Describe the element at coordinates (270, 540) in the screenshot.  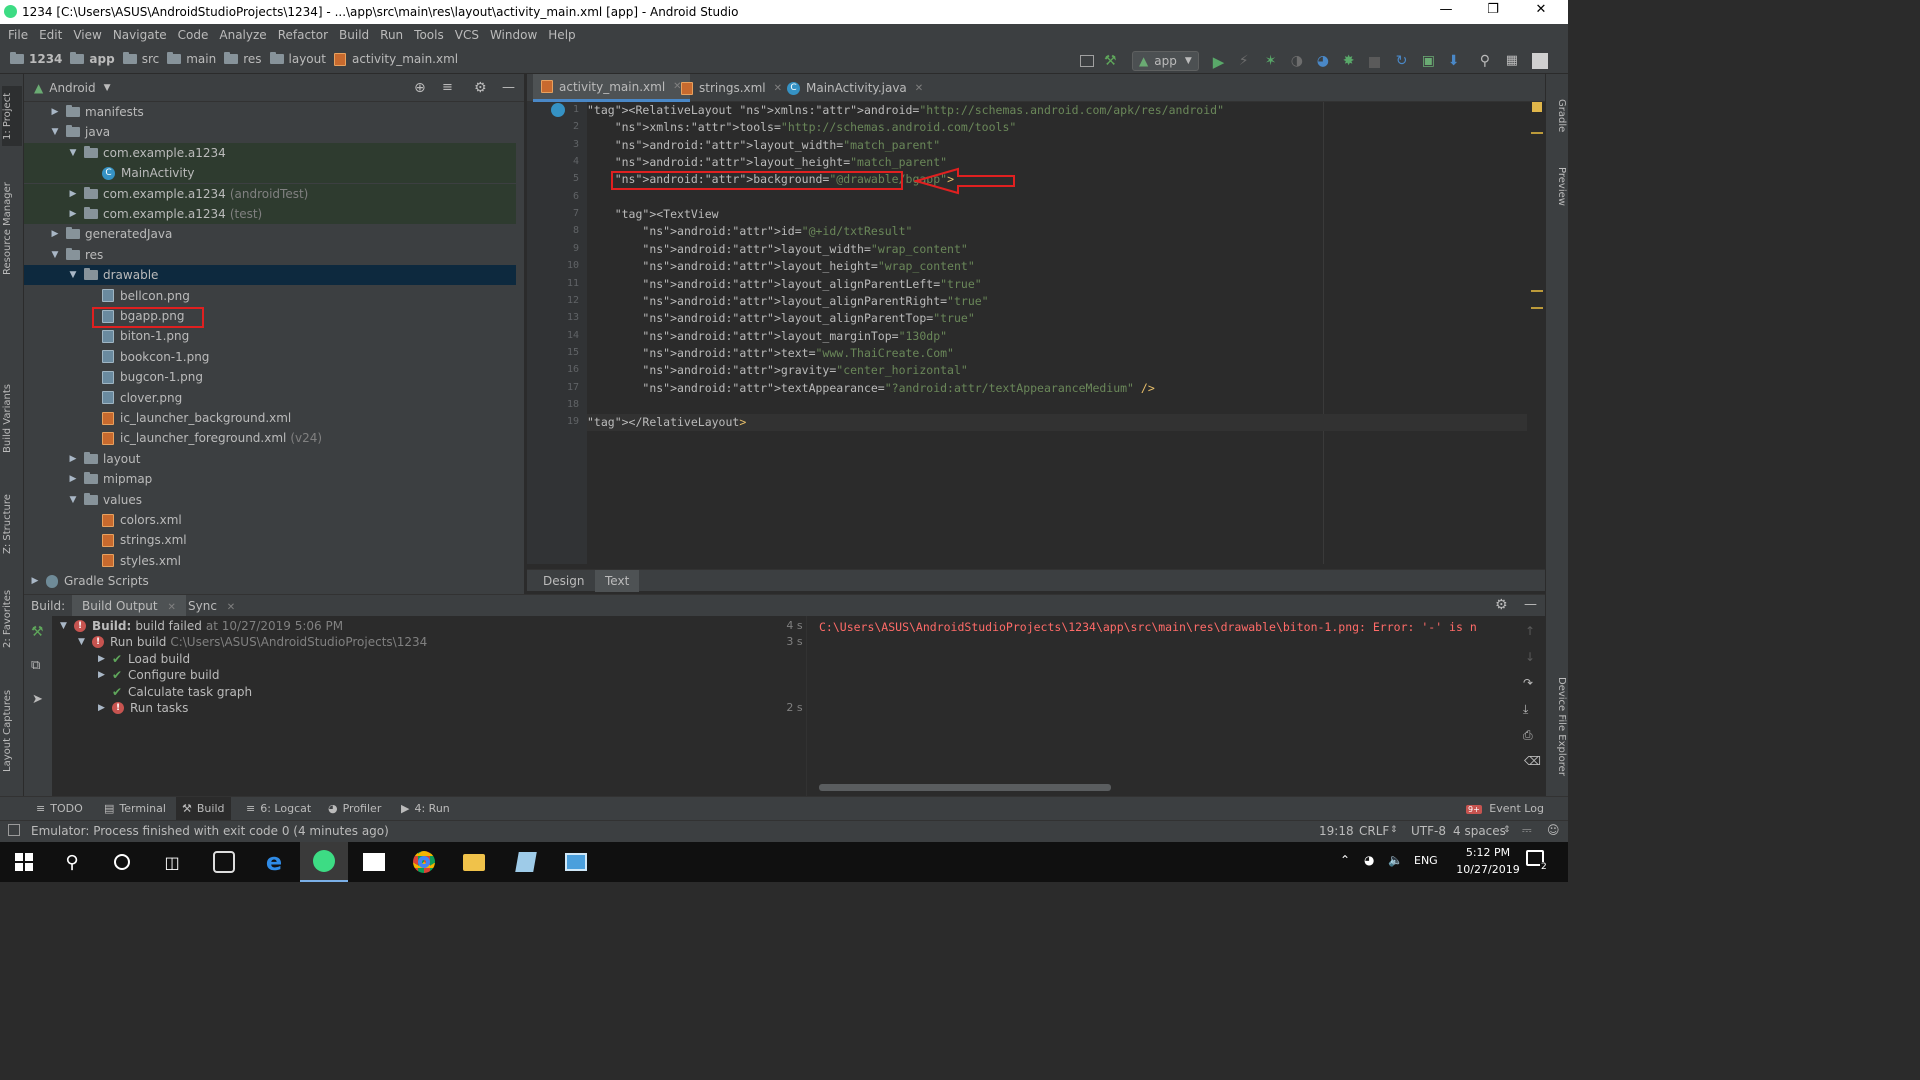
I see `tree-item: strings.xml` at that location.